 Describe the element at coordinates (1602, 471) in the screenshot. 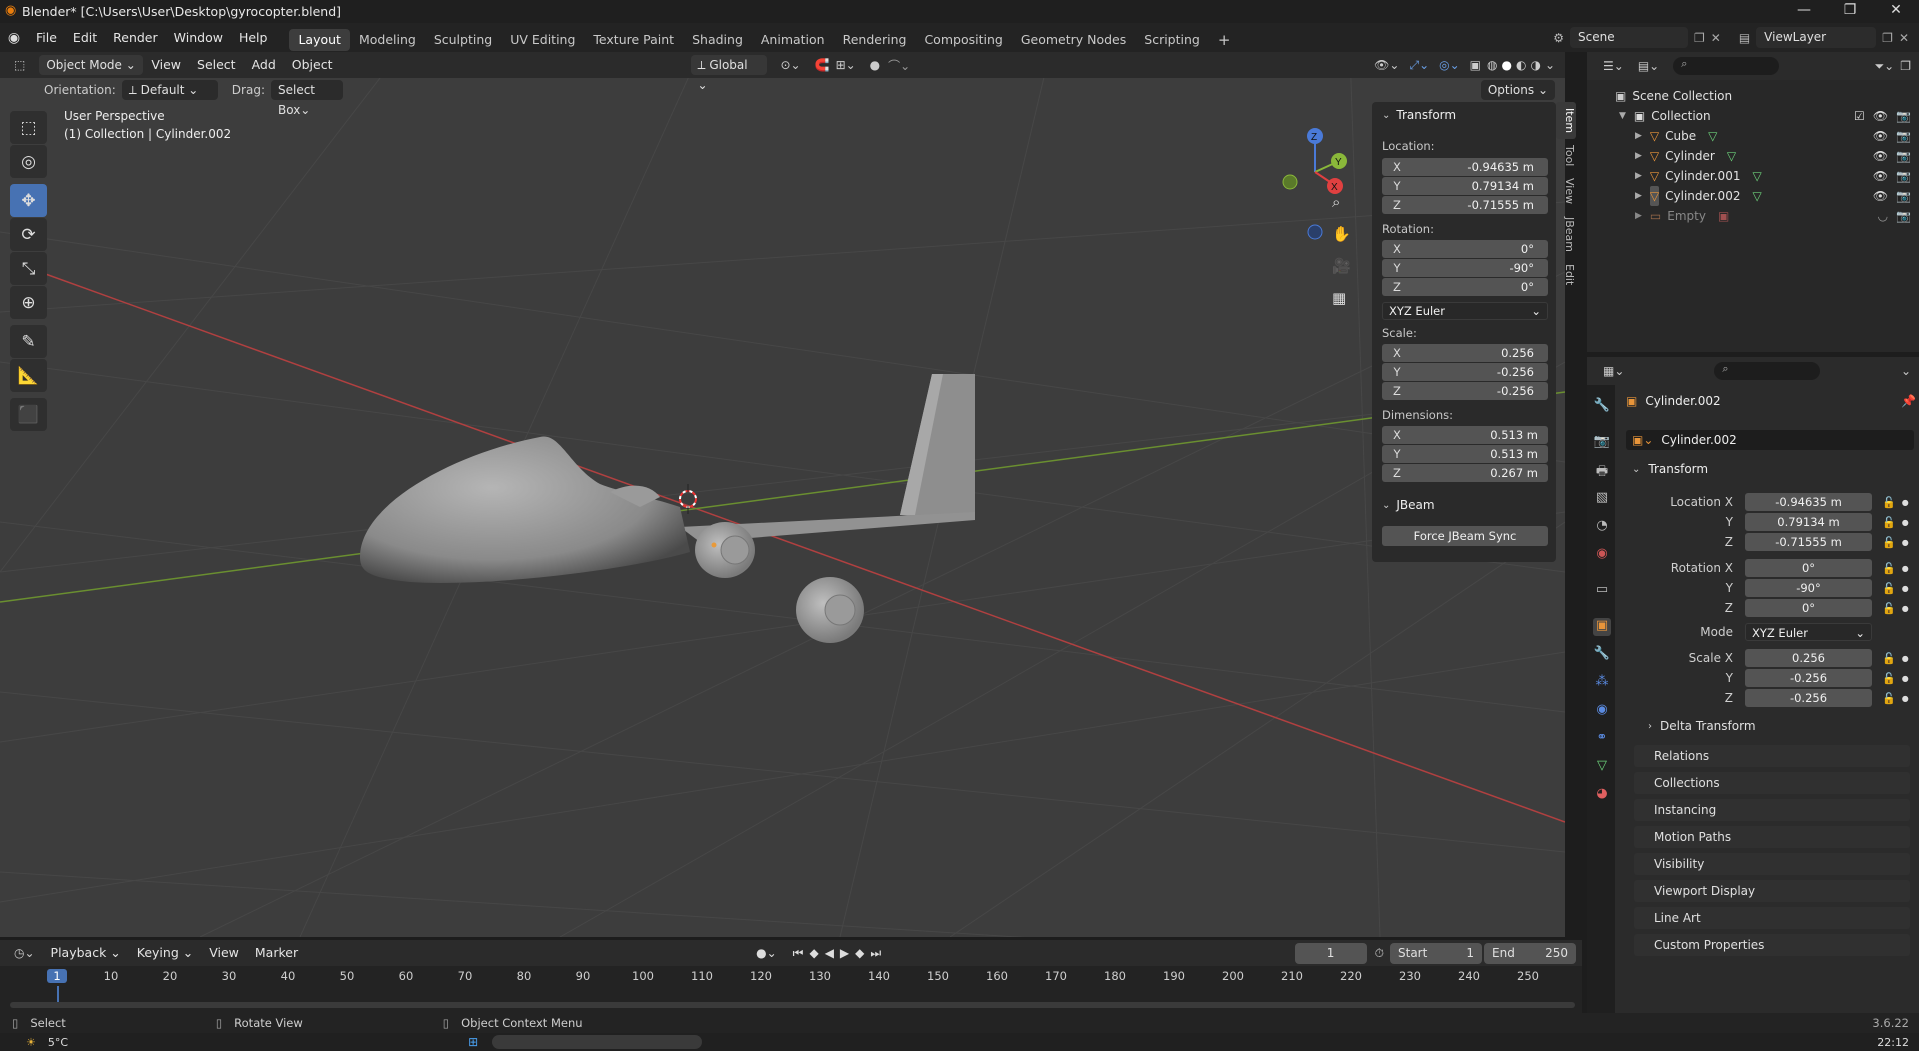

I see `output-tab-icon: 🖶` at that location.